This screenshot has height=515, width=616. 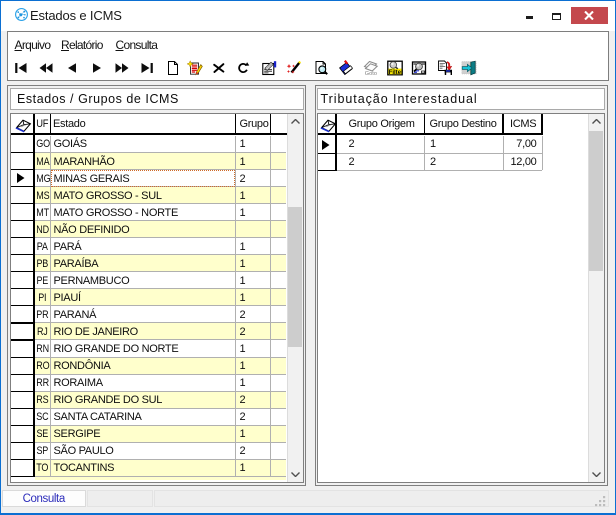 I want to click on svg-text: Filter, so click(x=395, y=73).